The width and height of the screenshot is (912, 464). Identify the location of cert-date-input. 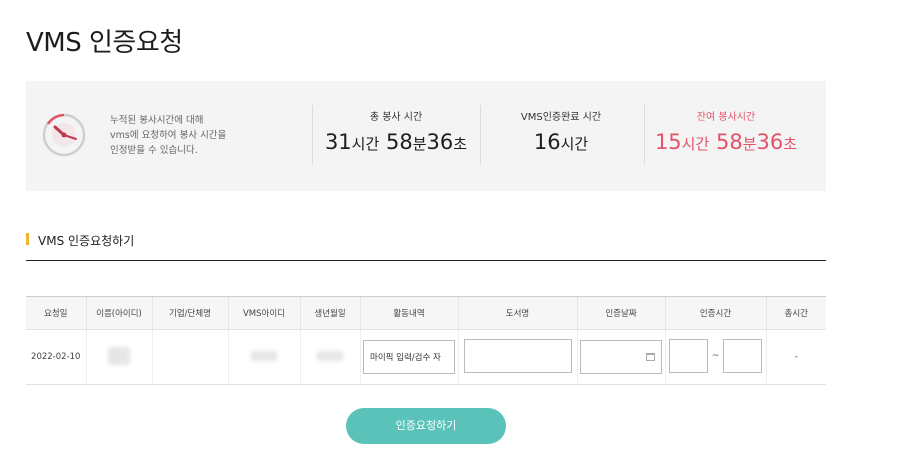
(621, 357).